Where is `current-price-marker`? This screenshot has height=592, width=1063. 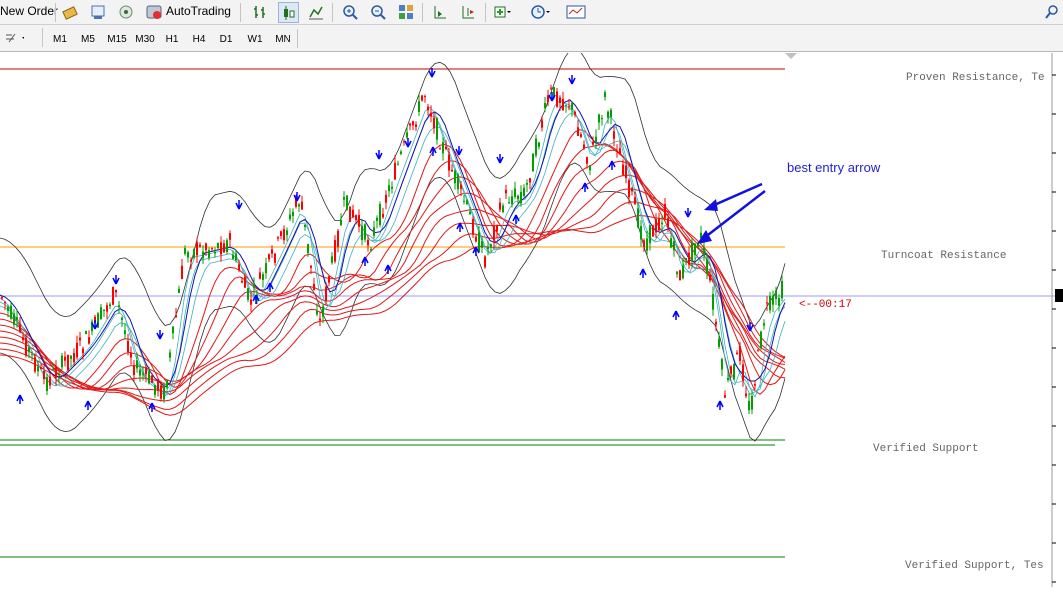
current-price-marker is located at coordinates (1059, 295).